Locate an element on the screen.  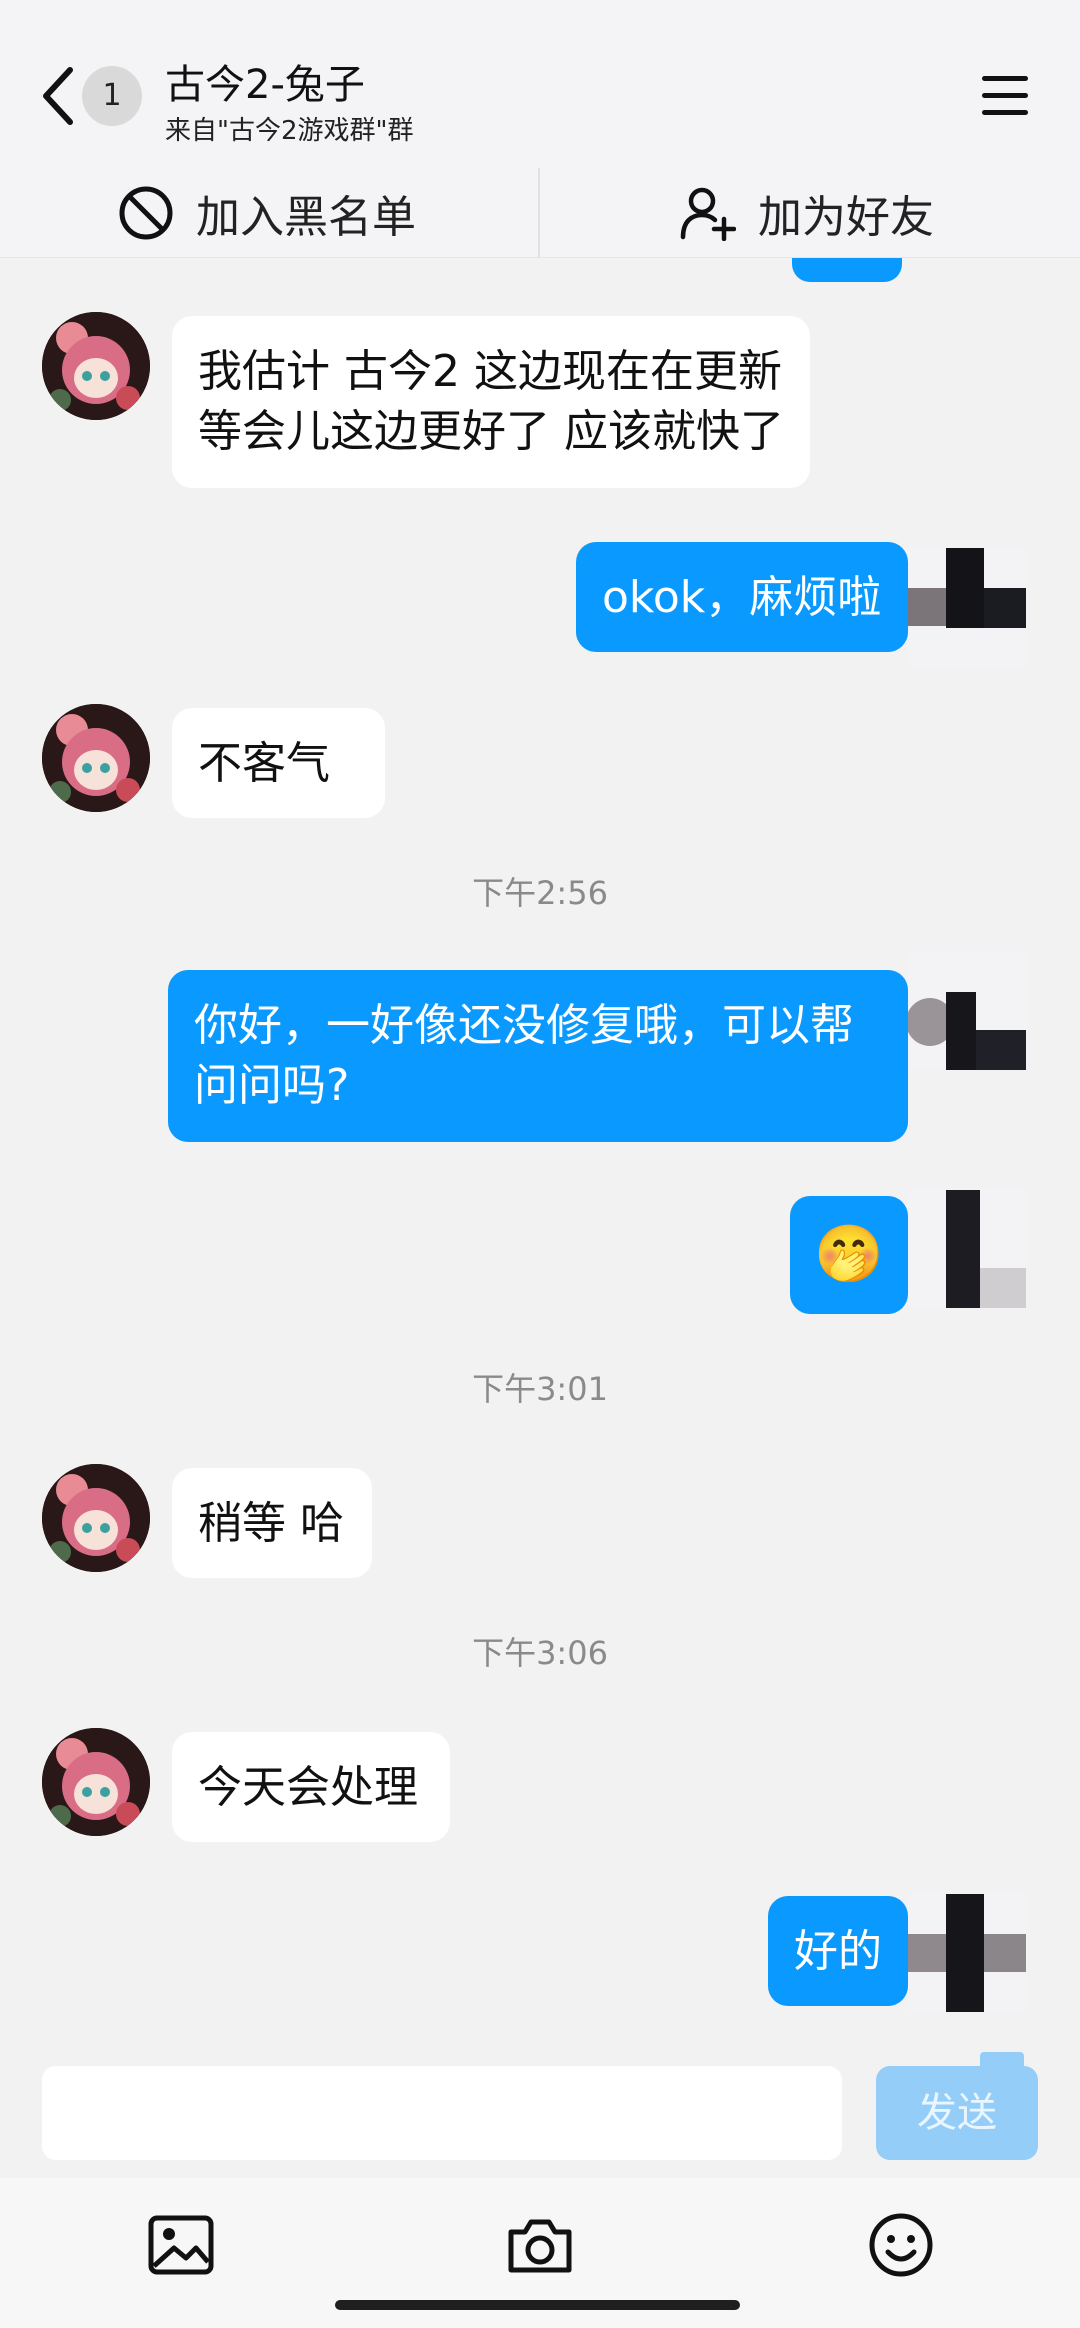
image-button is located at coordinates (181, 2245).